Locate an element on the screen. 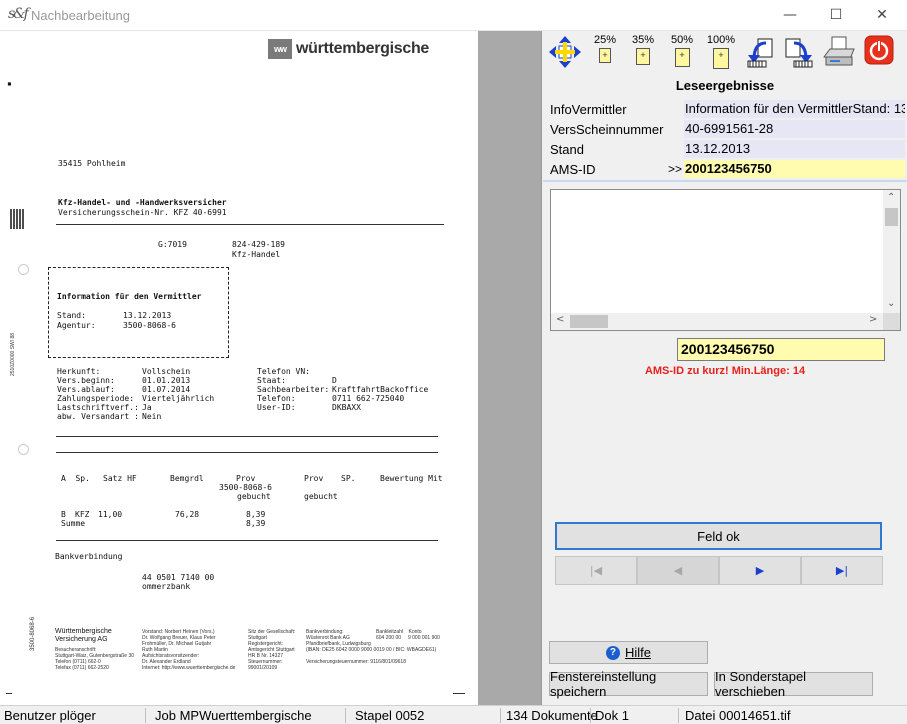  field-label: AMS-ID is located at coordinates (573, 169).